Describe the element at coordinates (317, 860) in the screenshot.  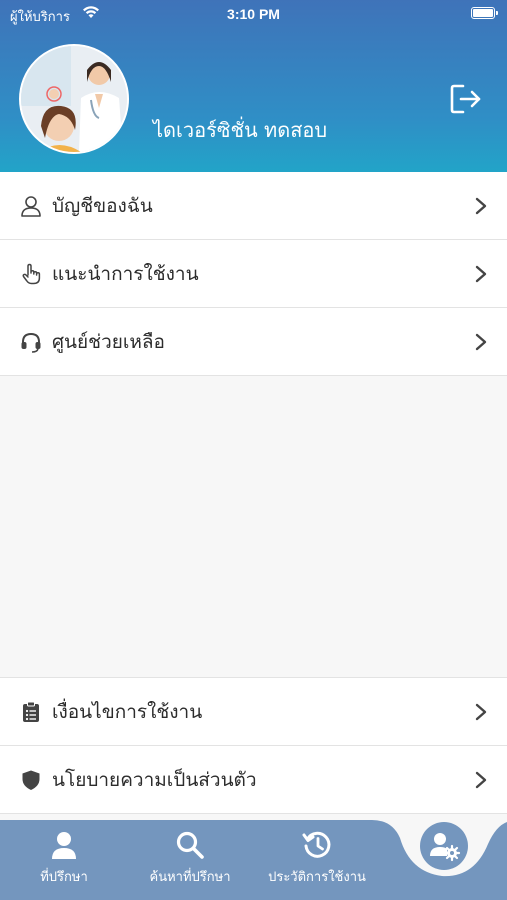
I see `tab-usage-history: ประวัติการใช้งาน` at that location.